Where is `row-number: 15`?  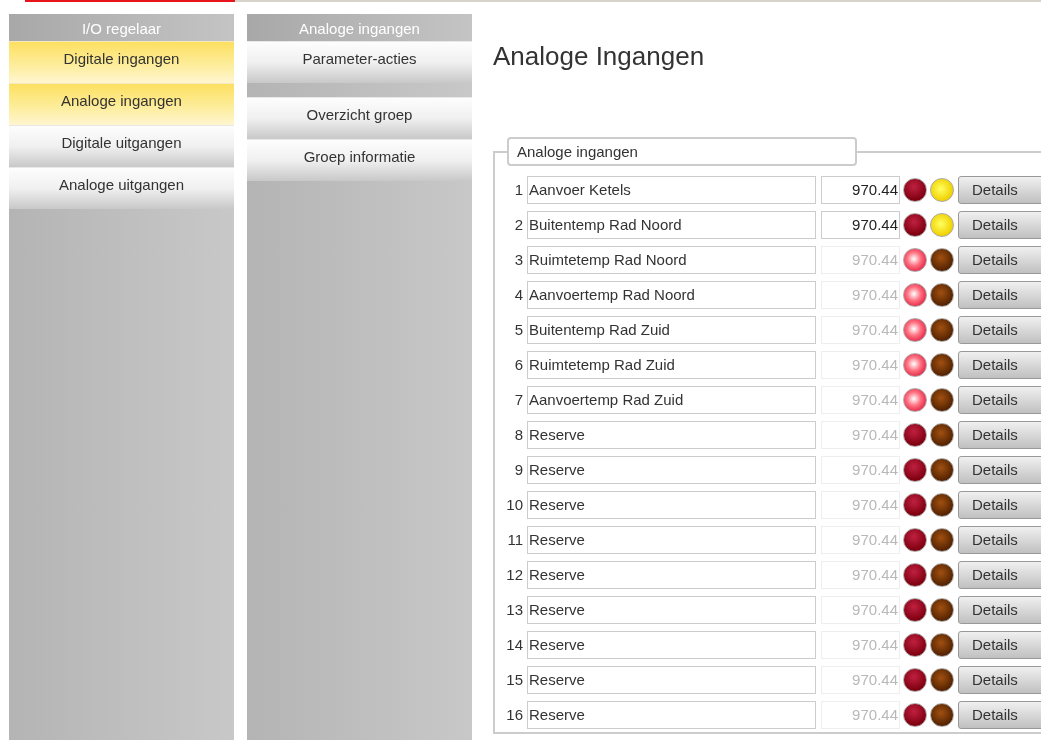
row-number: 15 is located at coordinates (514, 679).